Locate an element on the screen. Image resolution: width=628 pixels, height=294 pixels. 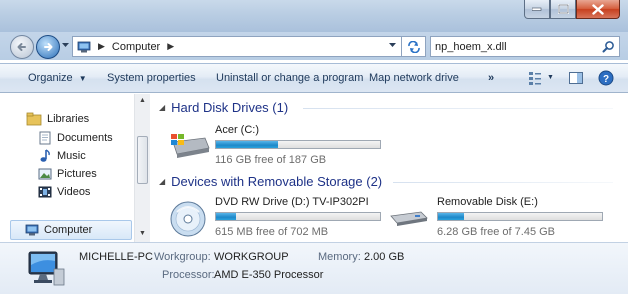
sidebar-item-pictures: Pictures is located at coordinates (67, 174).